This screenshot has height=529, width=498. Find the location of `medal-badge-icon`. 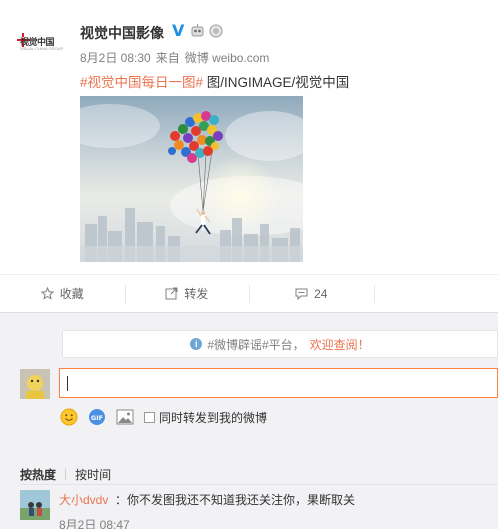

medal-badge-icon is located at coordinates (216, 30).